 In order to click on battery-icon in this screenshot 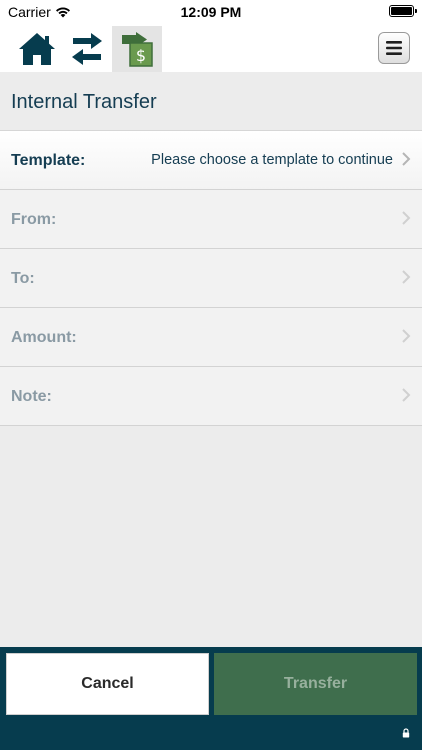, I will do `click(403, 11)`.